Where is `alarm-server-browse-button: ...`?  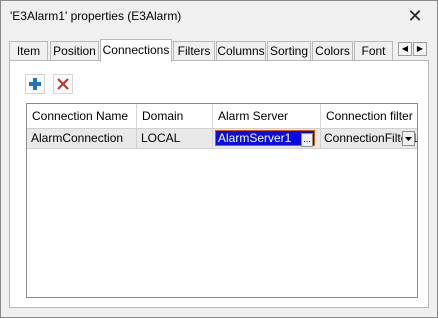 alarm-server-browse-button: ... is located at coordinates (307, 140).